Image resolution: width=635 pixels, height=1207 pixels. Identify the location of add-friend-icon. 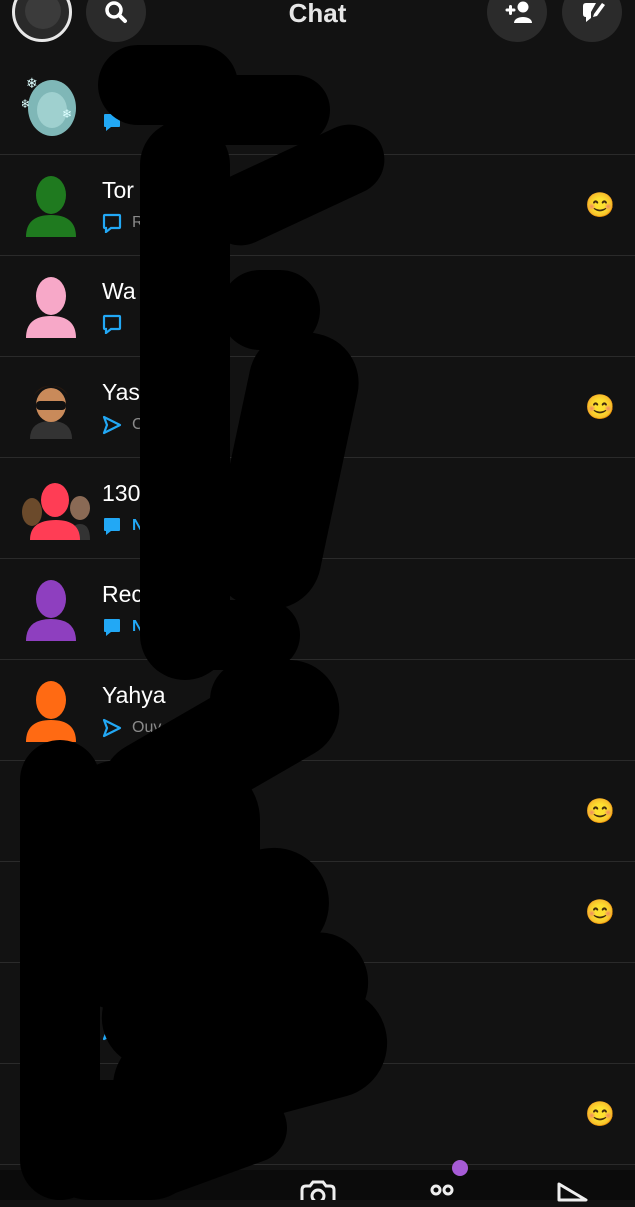
(518, 12).